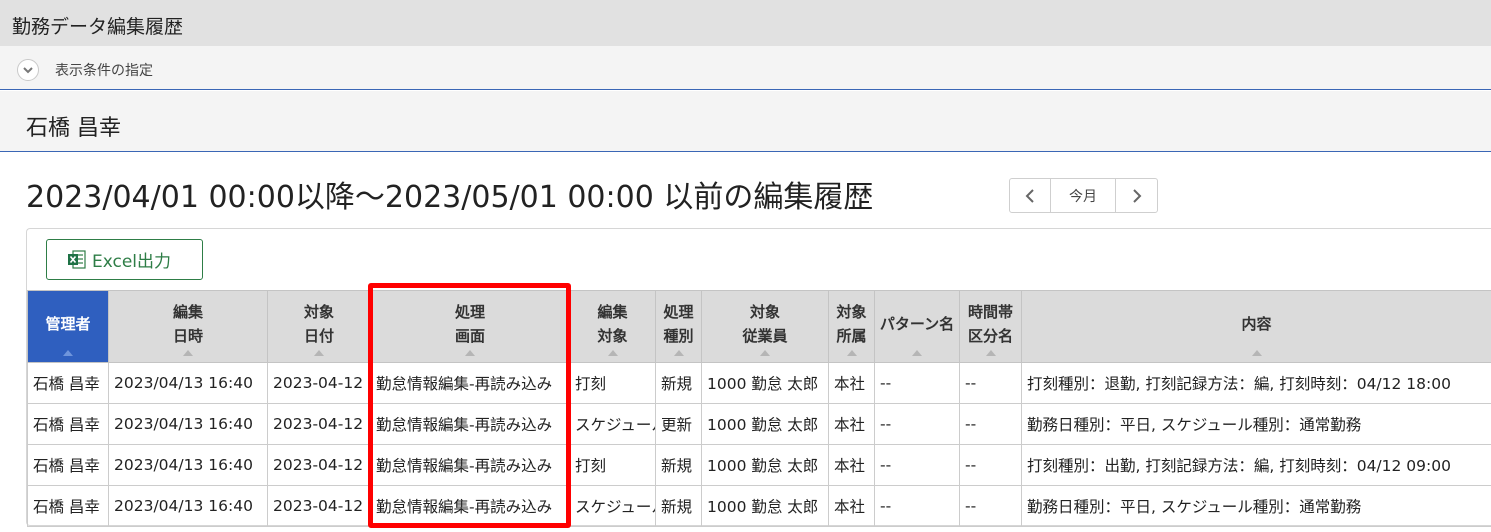 Image resolution: width=1491 pixels, height=532 pixels. What do you see at coordinates (104, 70) in the screenshot?
I see `display-condition-label: 表示条件の指定` at bounding box center [104, 70].